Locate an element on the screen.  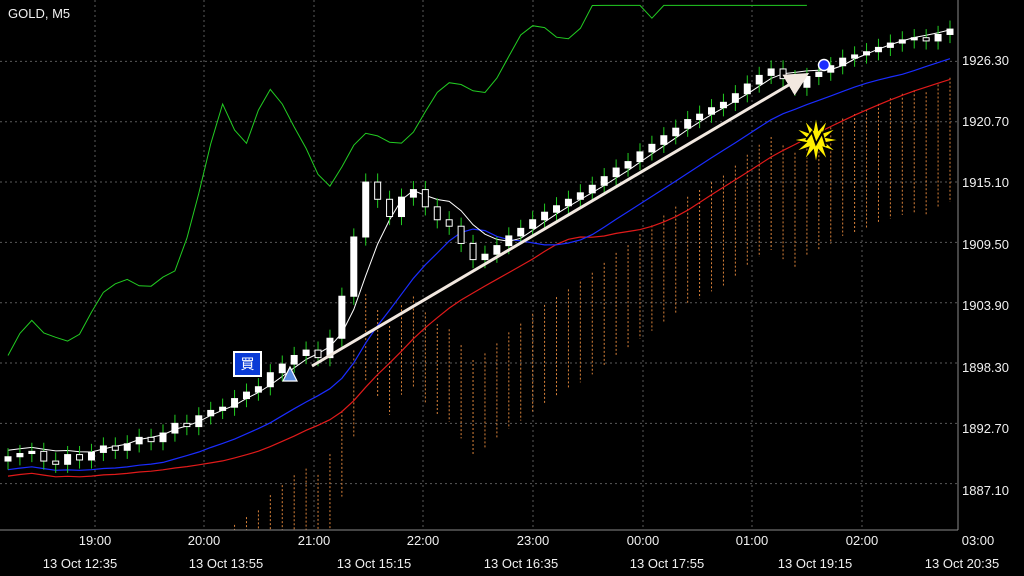
price-label: 1926.30 is located at coordinates (985, 60).